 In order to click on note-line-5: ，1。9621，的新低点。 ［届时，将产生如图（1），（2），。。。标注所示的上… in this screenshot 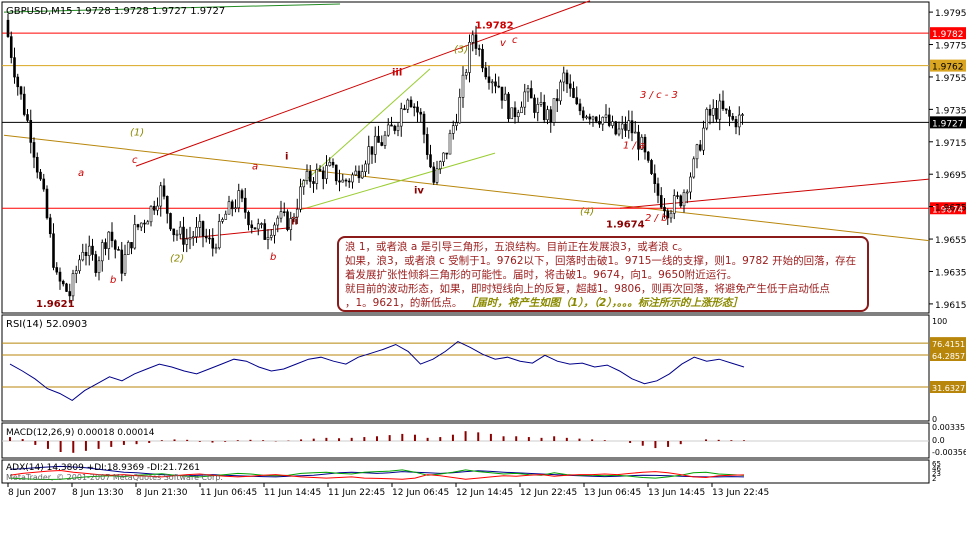, I will do `click(603, 303)`.